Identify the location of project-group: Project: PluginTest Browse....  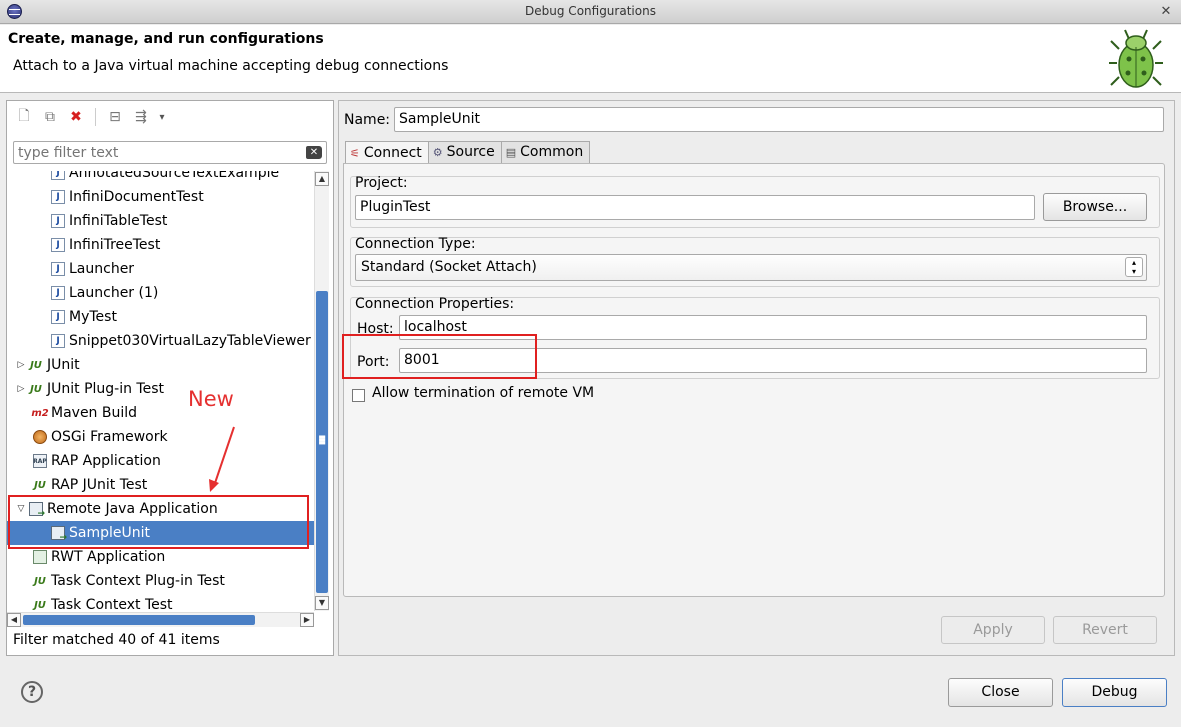
(755, 201).